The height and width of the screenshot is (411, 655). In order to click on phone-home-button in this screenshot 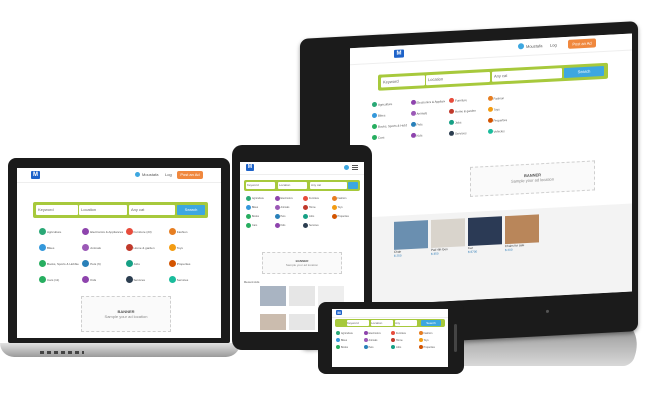, I will do `click(455, 338)`.